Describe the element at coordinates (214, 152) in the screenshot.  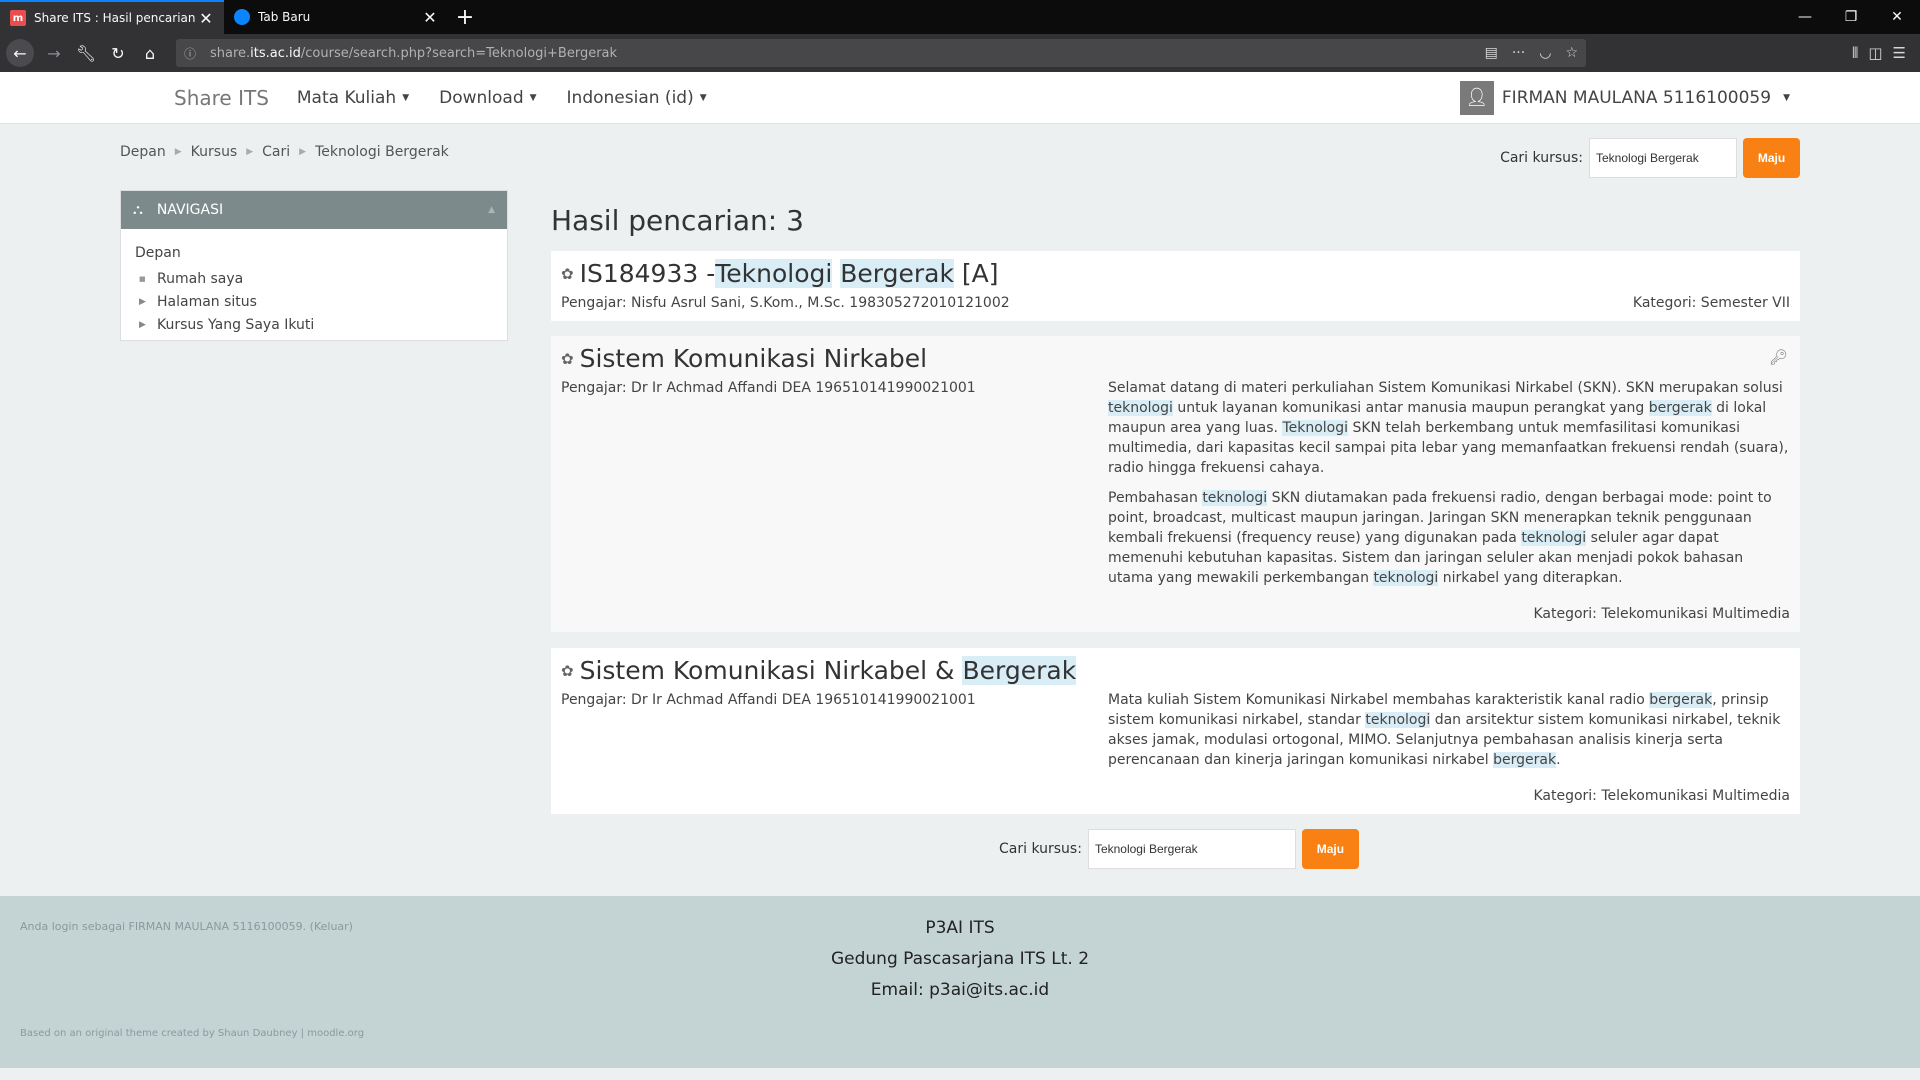
I see `breadcrumb-kursus: Kursus` at that location.